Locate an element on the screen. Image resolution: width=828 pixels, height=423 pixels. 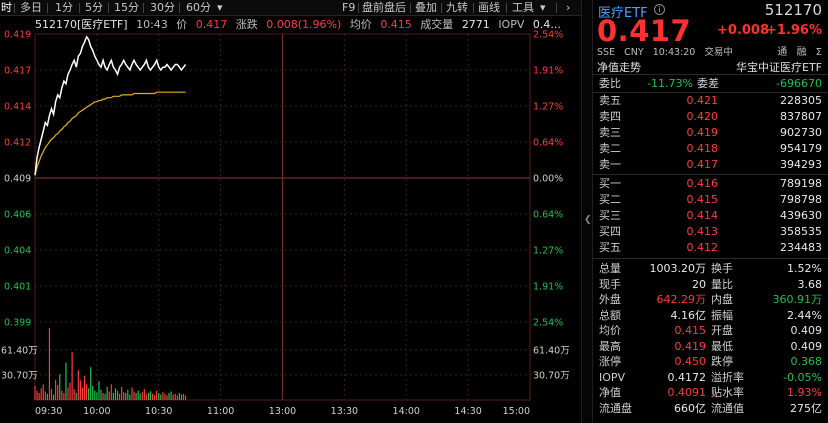
stat-label: 净值 is located at coordinates (610, 392).